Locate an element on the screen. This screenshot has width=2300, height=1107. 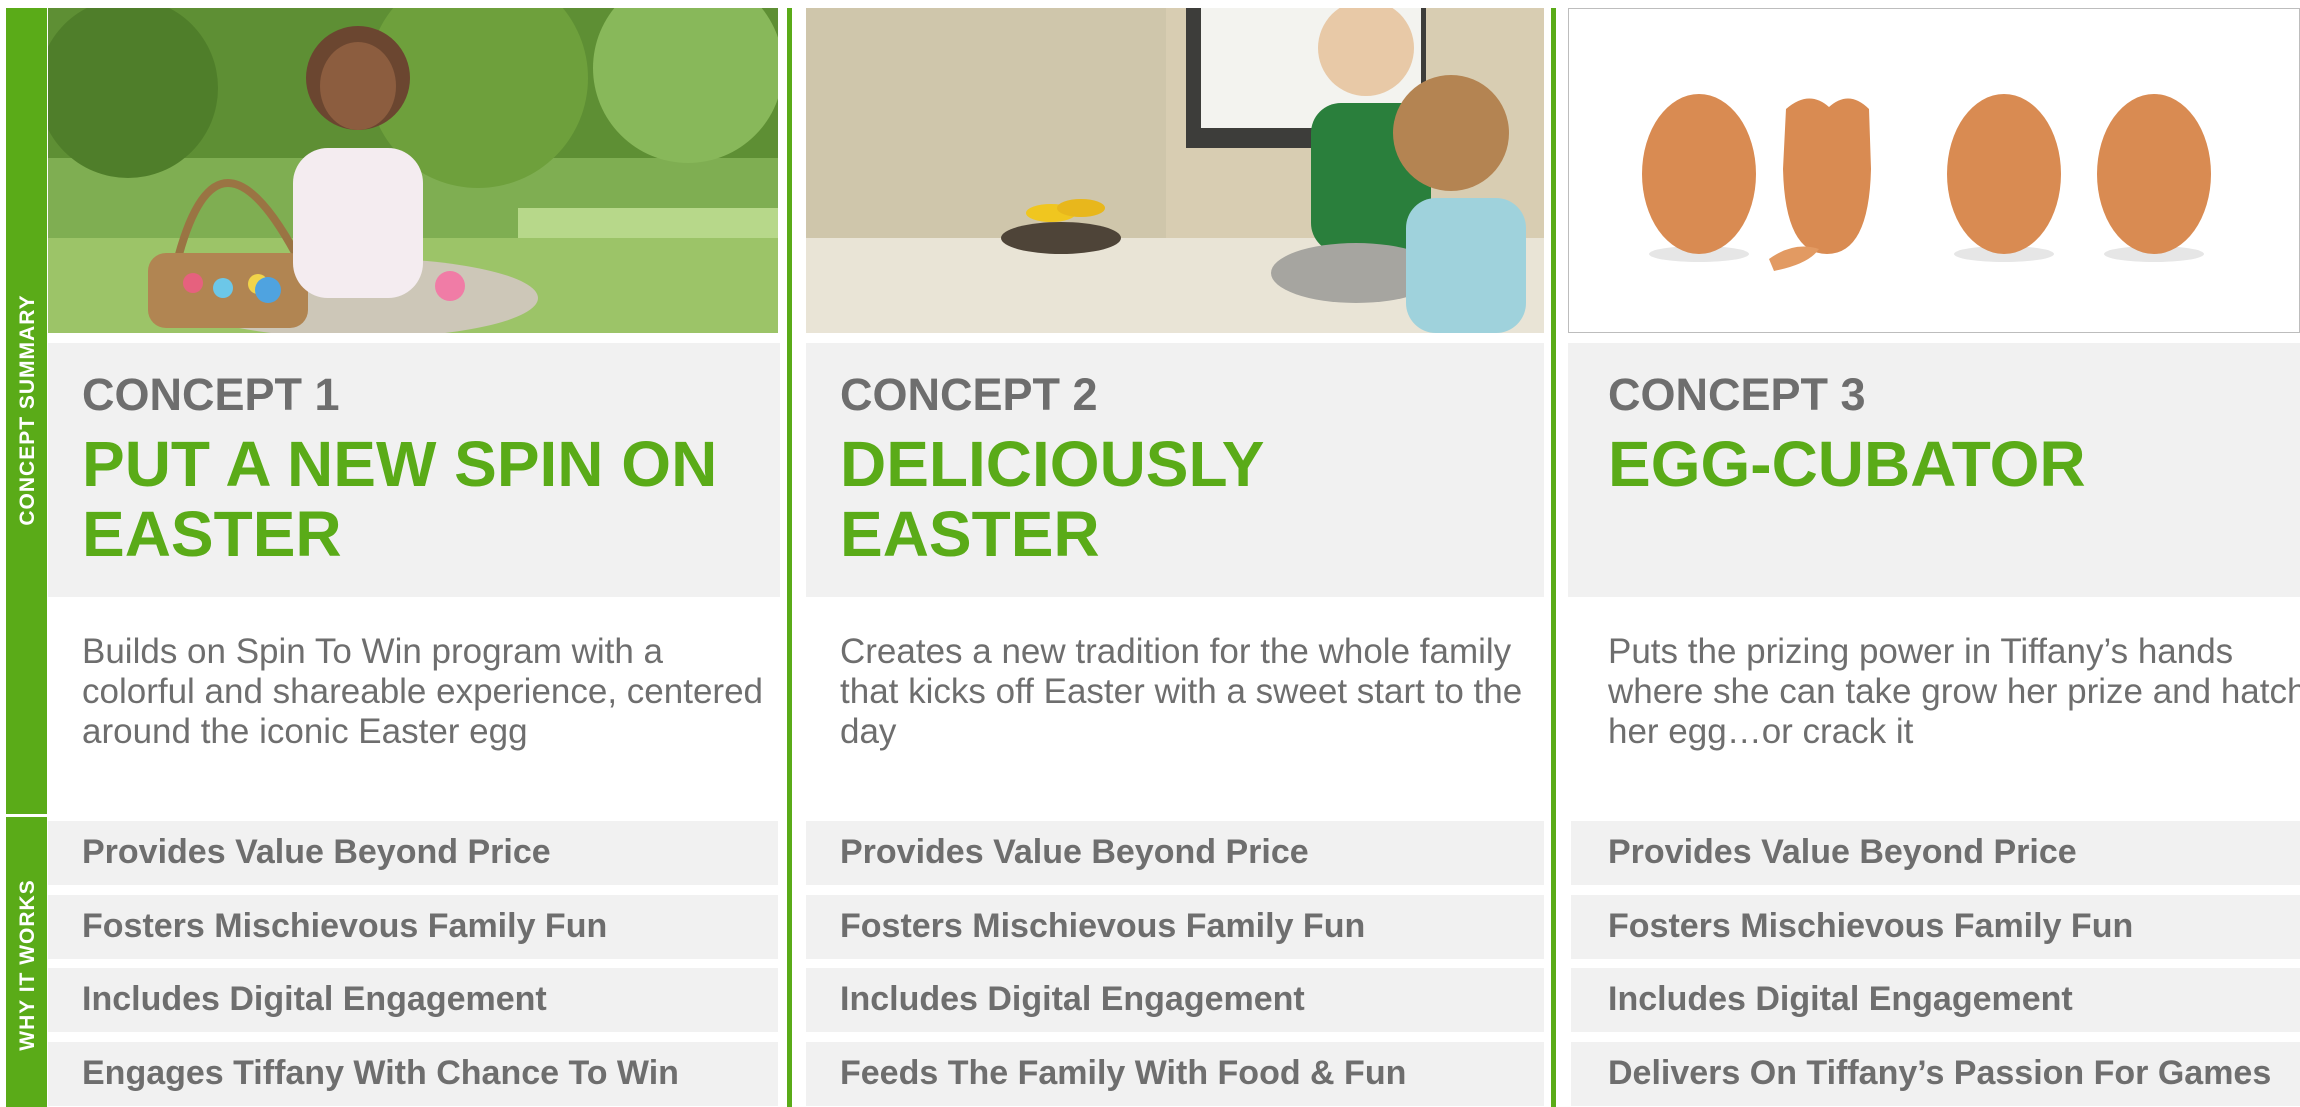
benefit-row: Delivers On Tiffany’s Passion For Games is located at coordinates (1935, 1074).